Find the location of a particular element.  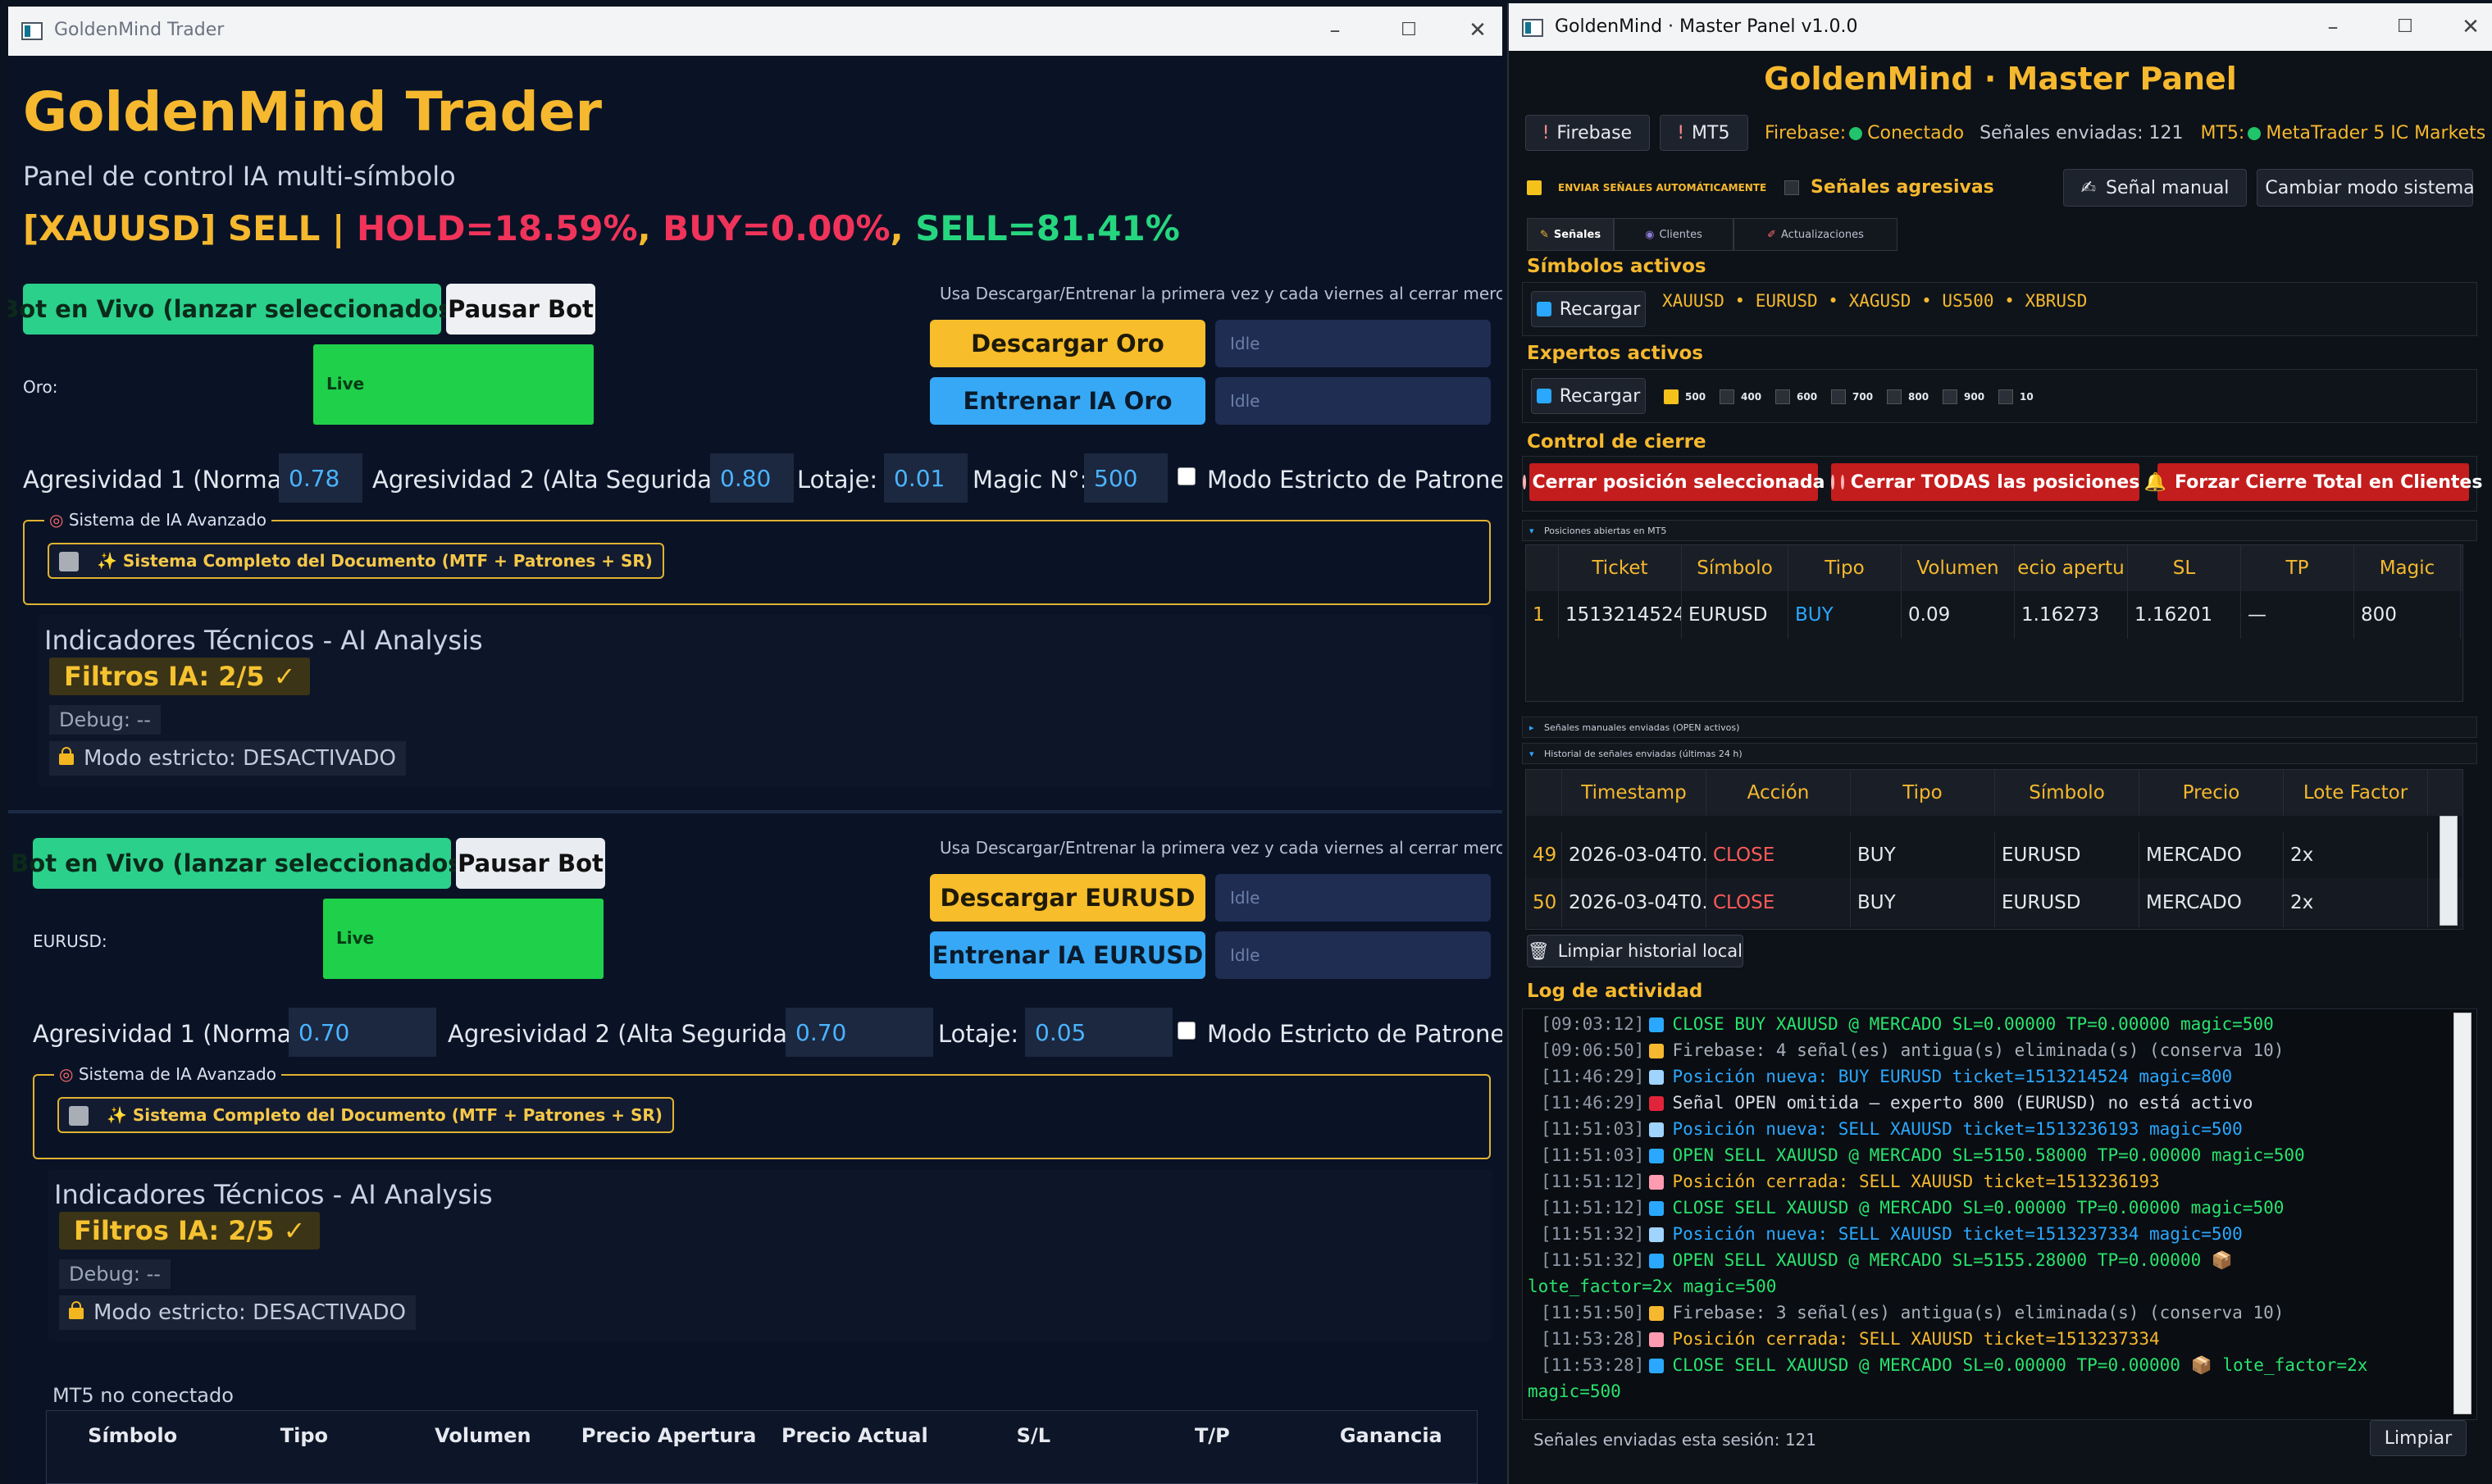

firebase-button: ǃ Firebase is located at coordinates (1587, 133).